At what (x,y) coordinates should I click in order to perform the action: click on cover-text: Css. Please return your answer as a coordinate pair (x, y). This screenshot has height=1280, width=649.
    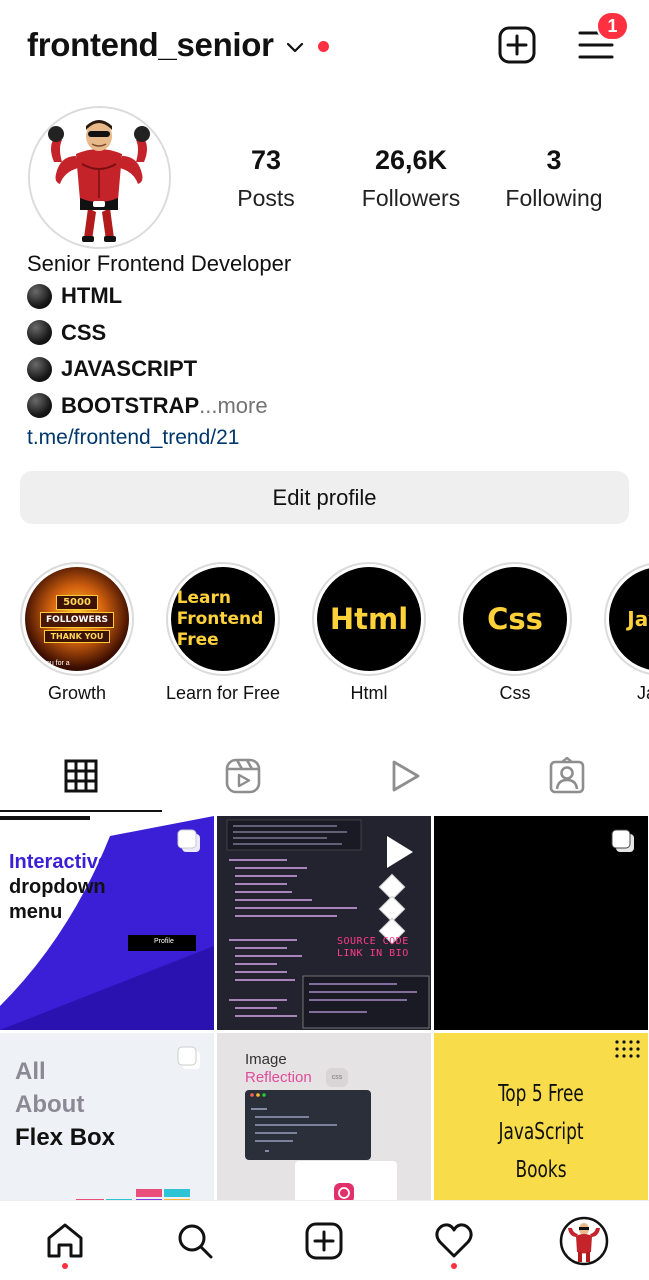
    Looking at the image, I should click on (515, 619).